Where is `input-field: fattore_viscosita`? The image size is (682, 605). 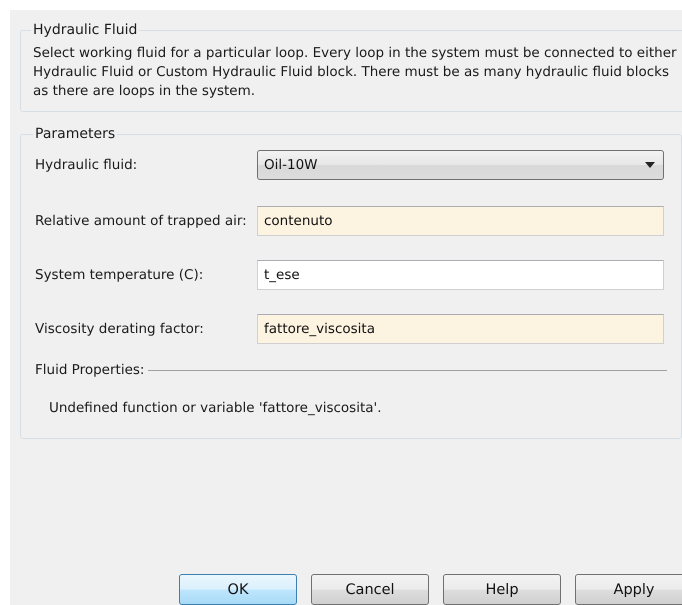
input-field: fattore_viscosita is located at coordinates (460, 329).